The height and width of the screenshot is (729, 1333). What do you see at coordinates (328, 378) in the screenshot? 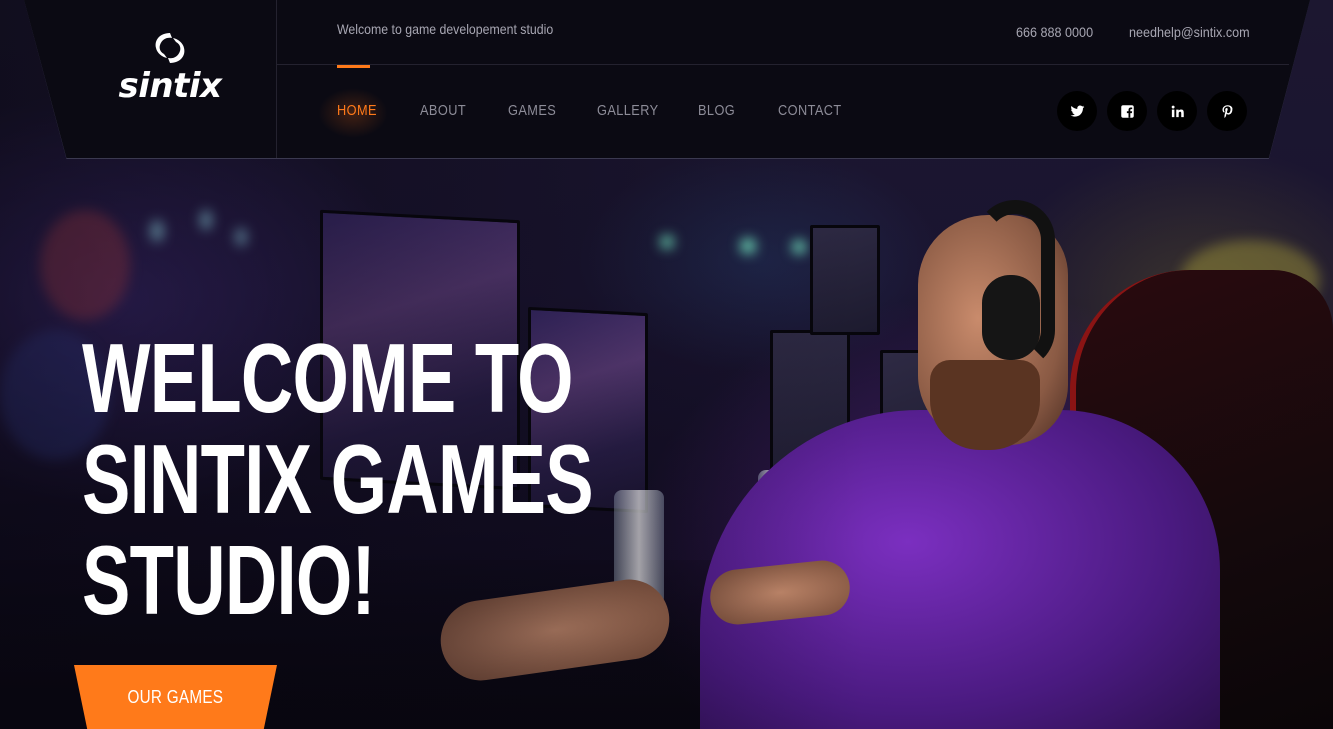
I see `hero-title-line-1: WELCOME TO` at bounding box center [328, 378].